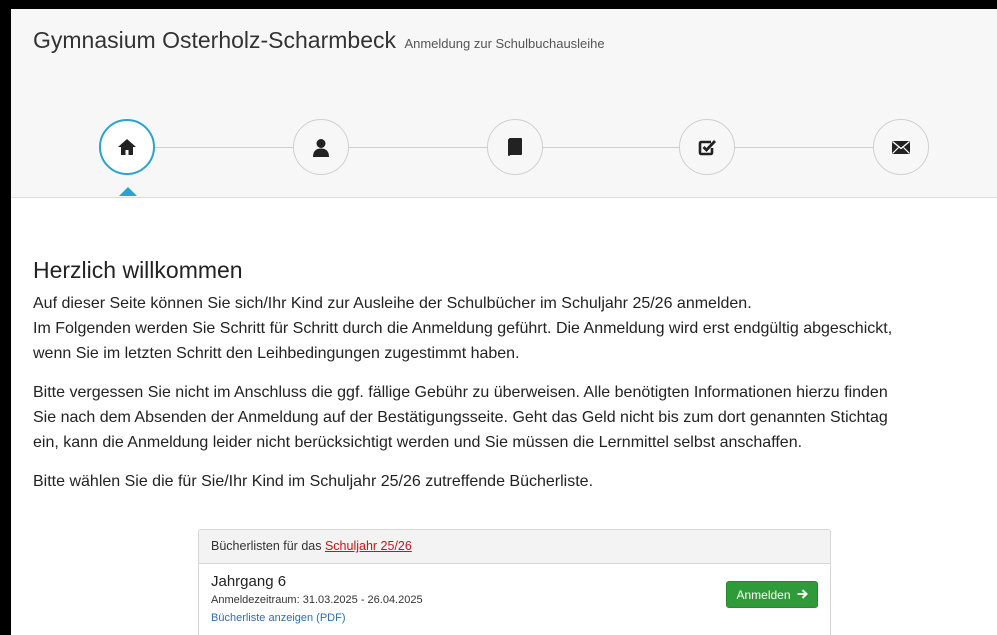  I want to click on app-subtitle: Anmeldung zur Schulbuchausleihe, so click(504, 43).